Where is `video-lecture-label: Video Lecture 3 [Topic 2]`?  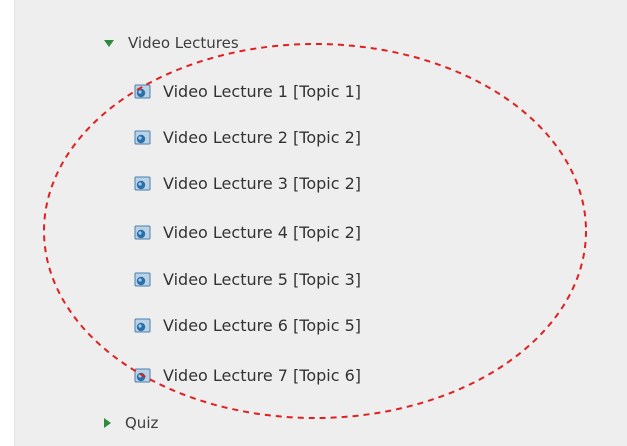
video-lecture-label: Video Lecture 3 [Topic 2] is located at coordinates (262, 183).